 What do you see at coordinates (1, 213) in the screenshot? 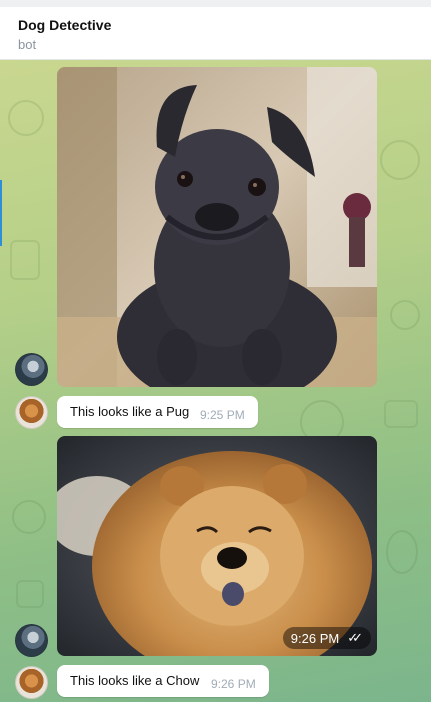
I see `scroll-indicator` at bounding box center [1, 213].